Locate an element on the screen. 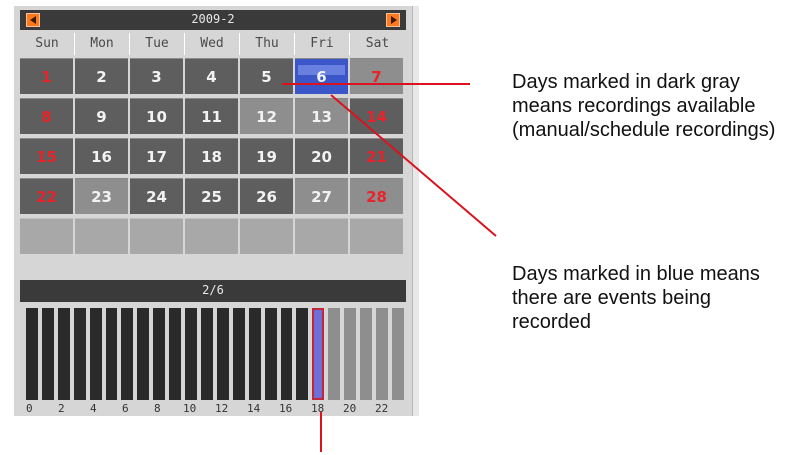  leader-line-blue is located at coordinates (413, 165).